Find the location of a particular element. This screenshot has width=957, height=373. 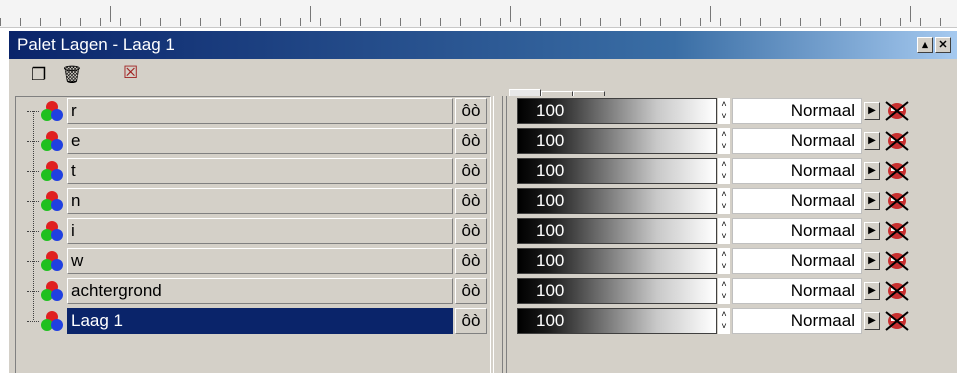

layer-row: i ôò is located at coordinates (253, 231).